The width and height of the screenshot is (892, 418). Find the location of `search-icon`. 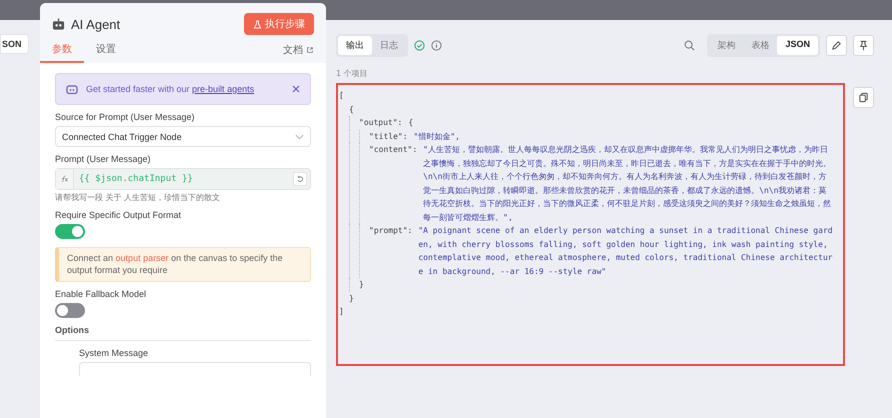

search-icon is located at coordinates (690, 45).